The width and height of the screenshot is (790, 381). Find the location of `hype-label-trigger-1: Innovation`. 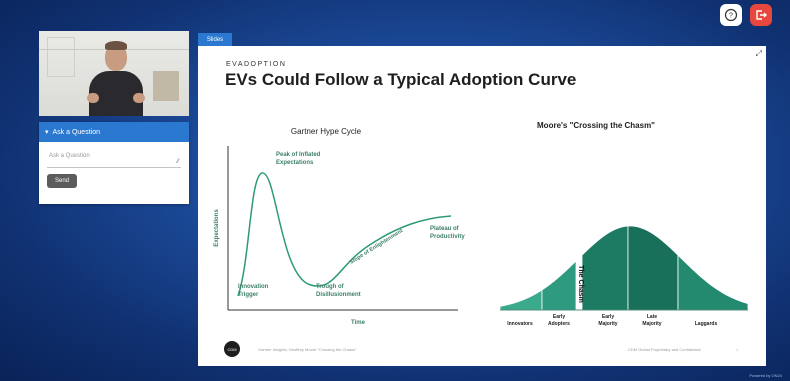

hype-label-trigger-1: Innovation is located at coordinates (253, 287).